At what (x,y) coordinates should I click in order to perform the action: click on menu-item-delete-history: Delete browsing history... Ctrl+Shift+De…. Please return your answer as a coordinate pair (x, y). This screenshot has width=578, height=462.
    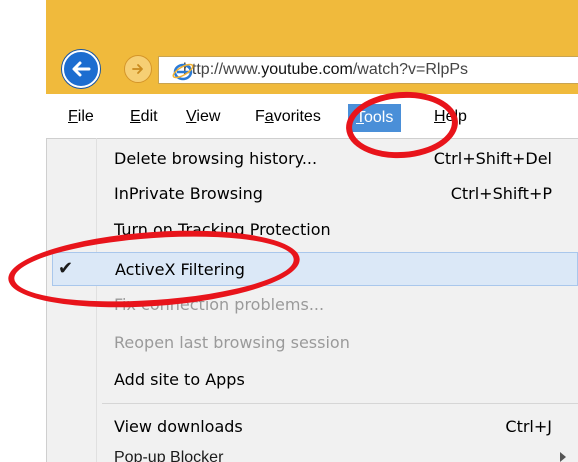
    Looking at the image, I should click on (335, 159).